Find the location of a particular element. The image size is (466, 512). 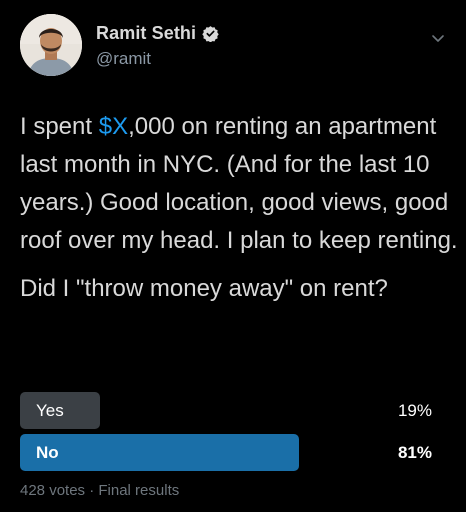

tweet-question: Did I "throw money away" on rent? is located at coordinates (204, 288).